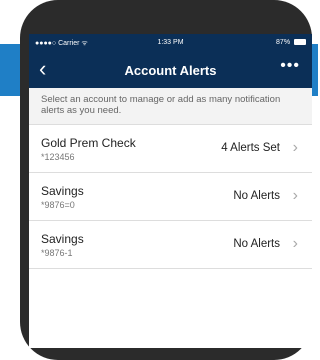 This screenshot has height=360, width=320. Describe the element at coordinates (283, 42) in the screenshot. I see `battery-percent: 87%` at that location.